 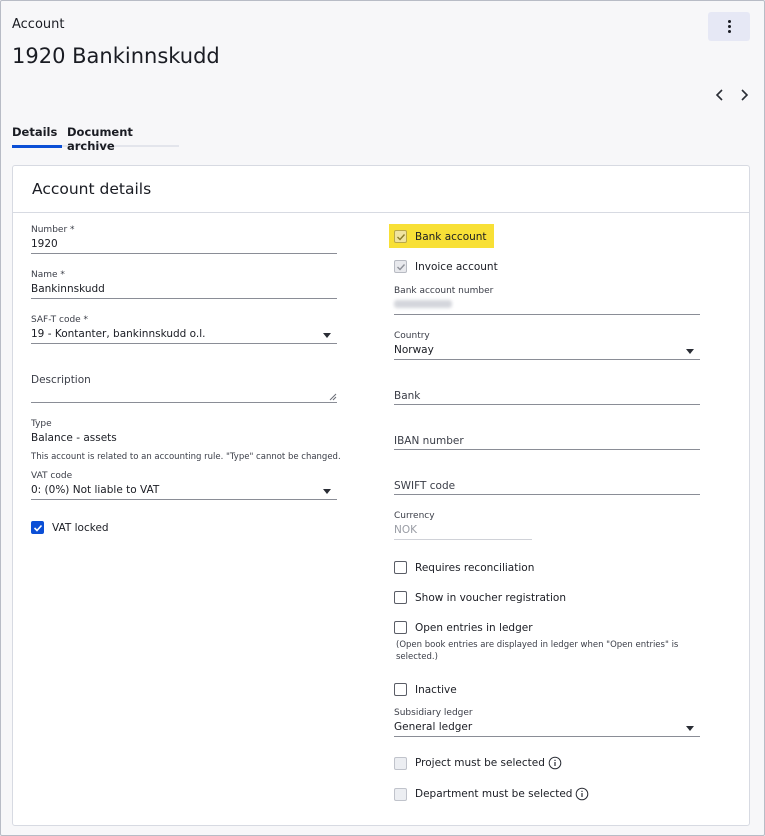 What do you see at coordinates (444, 291) in the screenshot?
I see `bank-account-number-label: Bank account number` at bounding box center [444, 291].